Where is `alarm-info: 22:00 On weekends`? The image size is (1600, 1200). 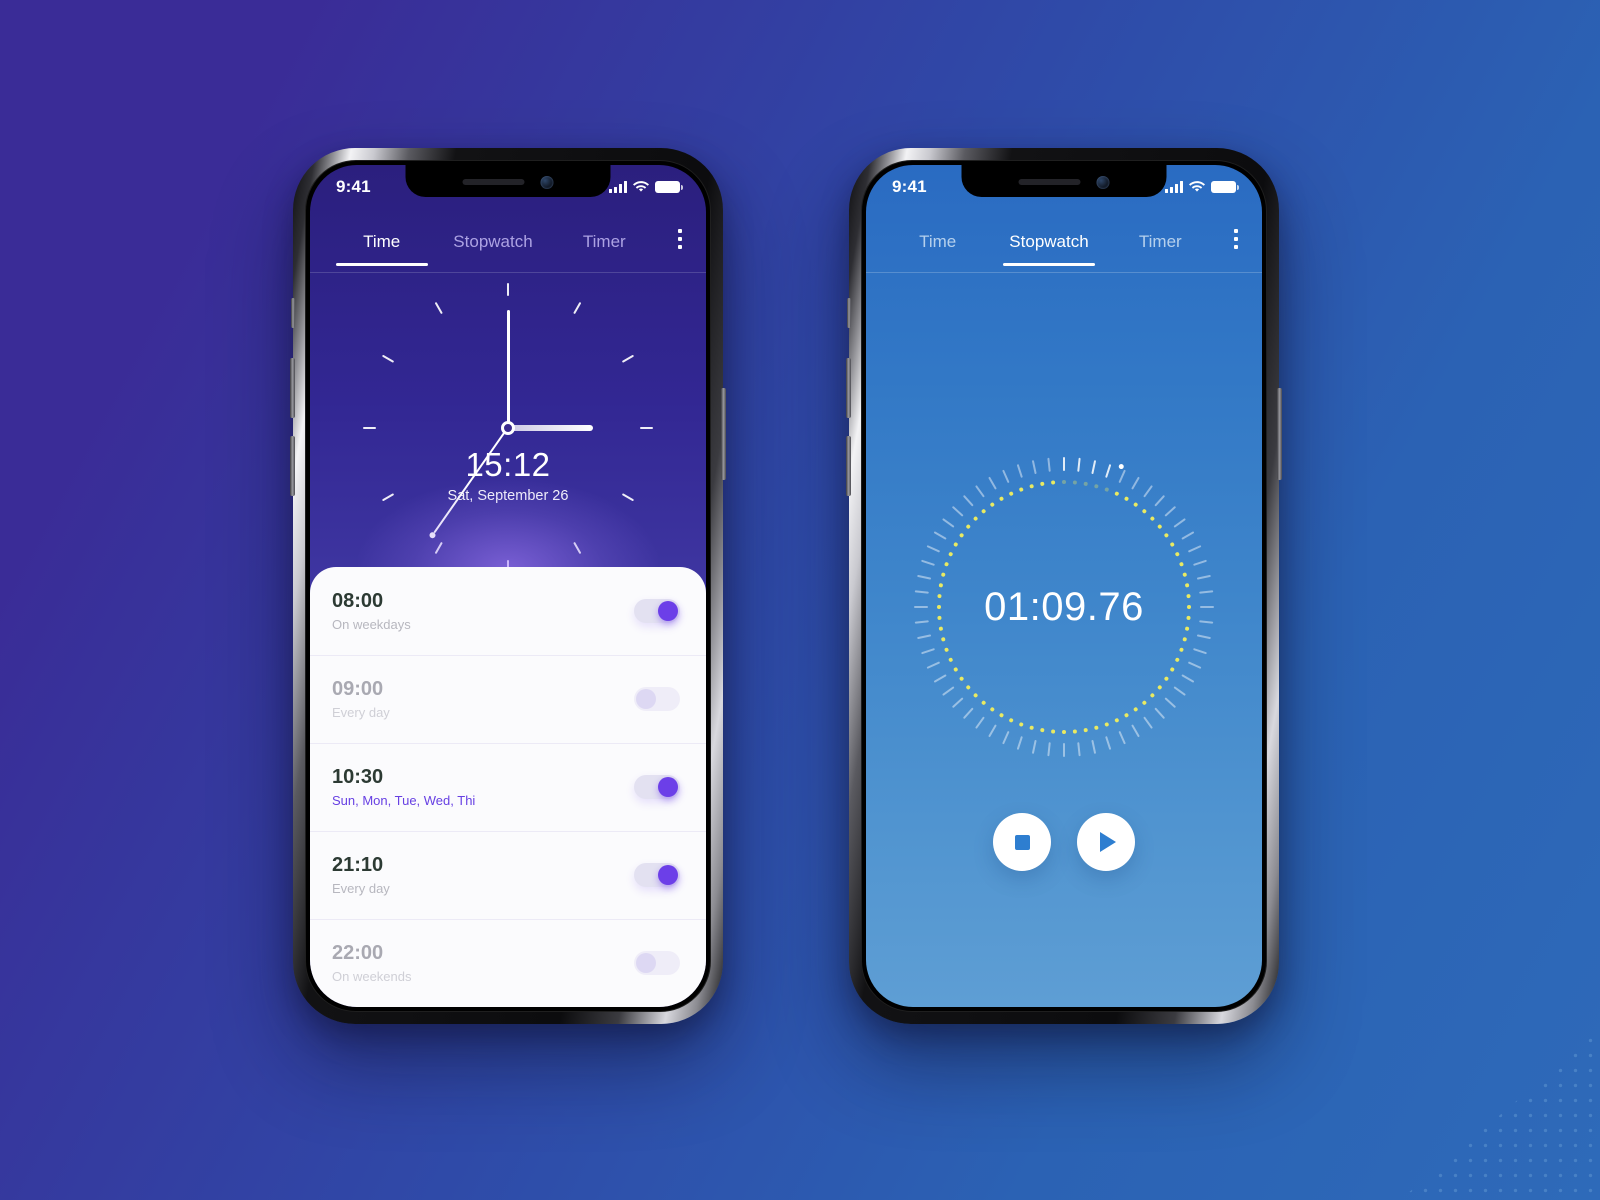
alarm-info: 22:00 On weekends is located at coordinates (372, 963).